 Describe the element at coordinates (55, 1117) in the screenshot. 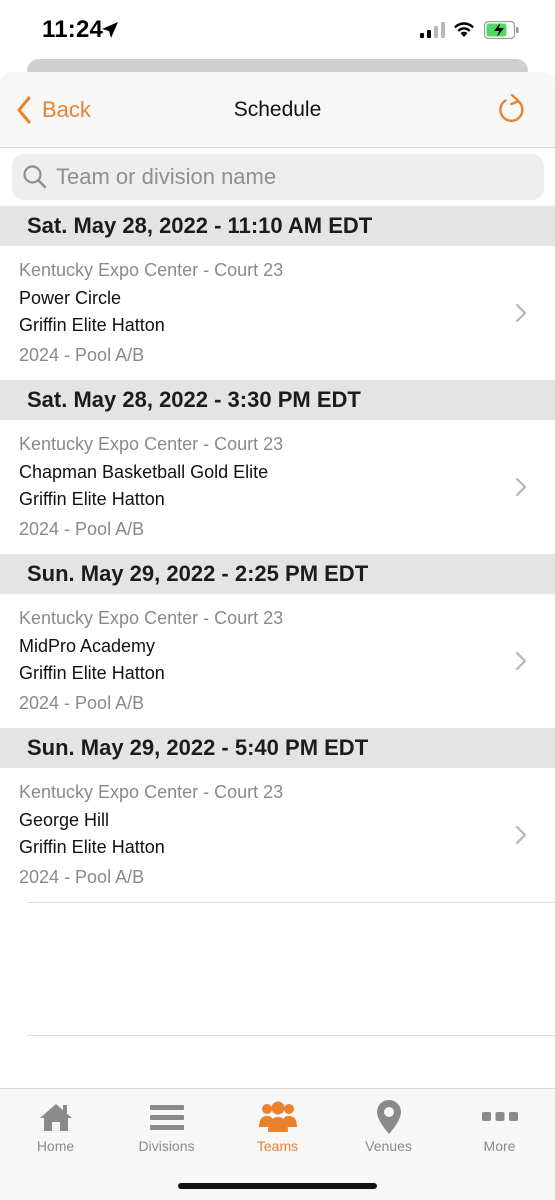

I see `home-icon` at that location.